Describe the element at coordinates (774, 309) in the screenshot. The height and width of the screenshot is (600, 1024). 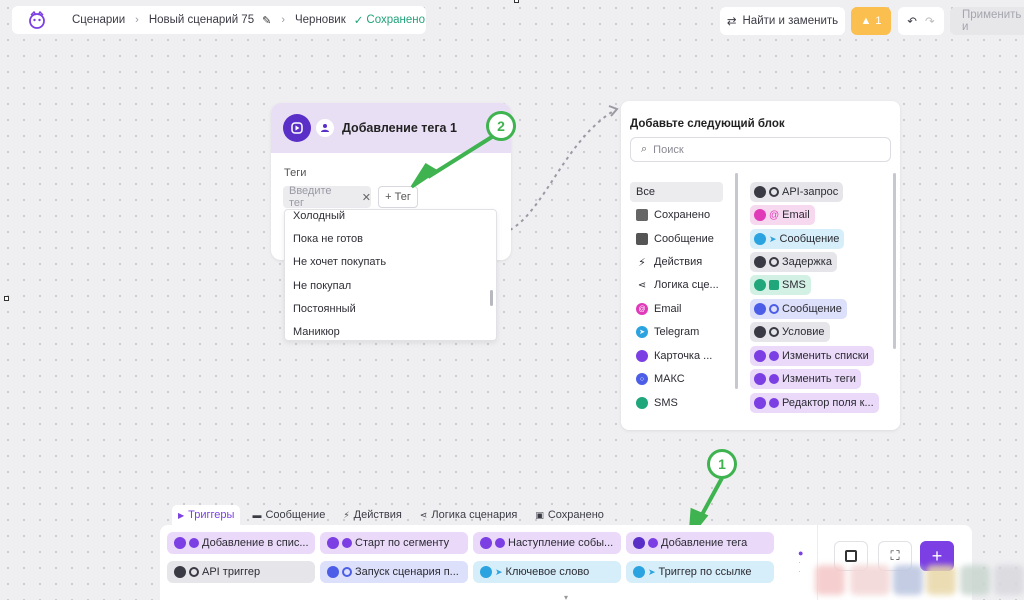
I see `max-icon` at that location.